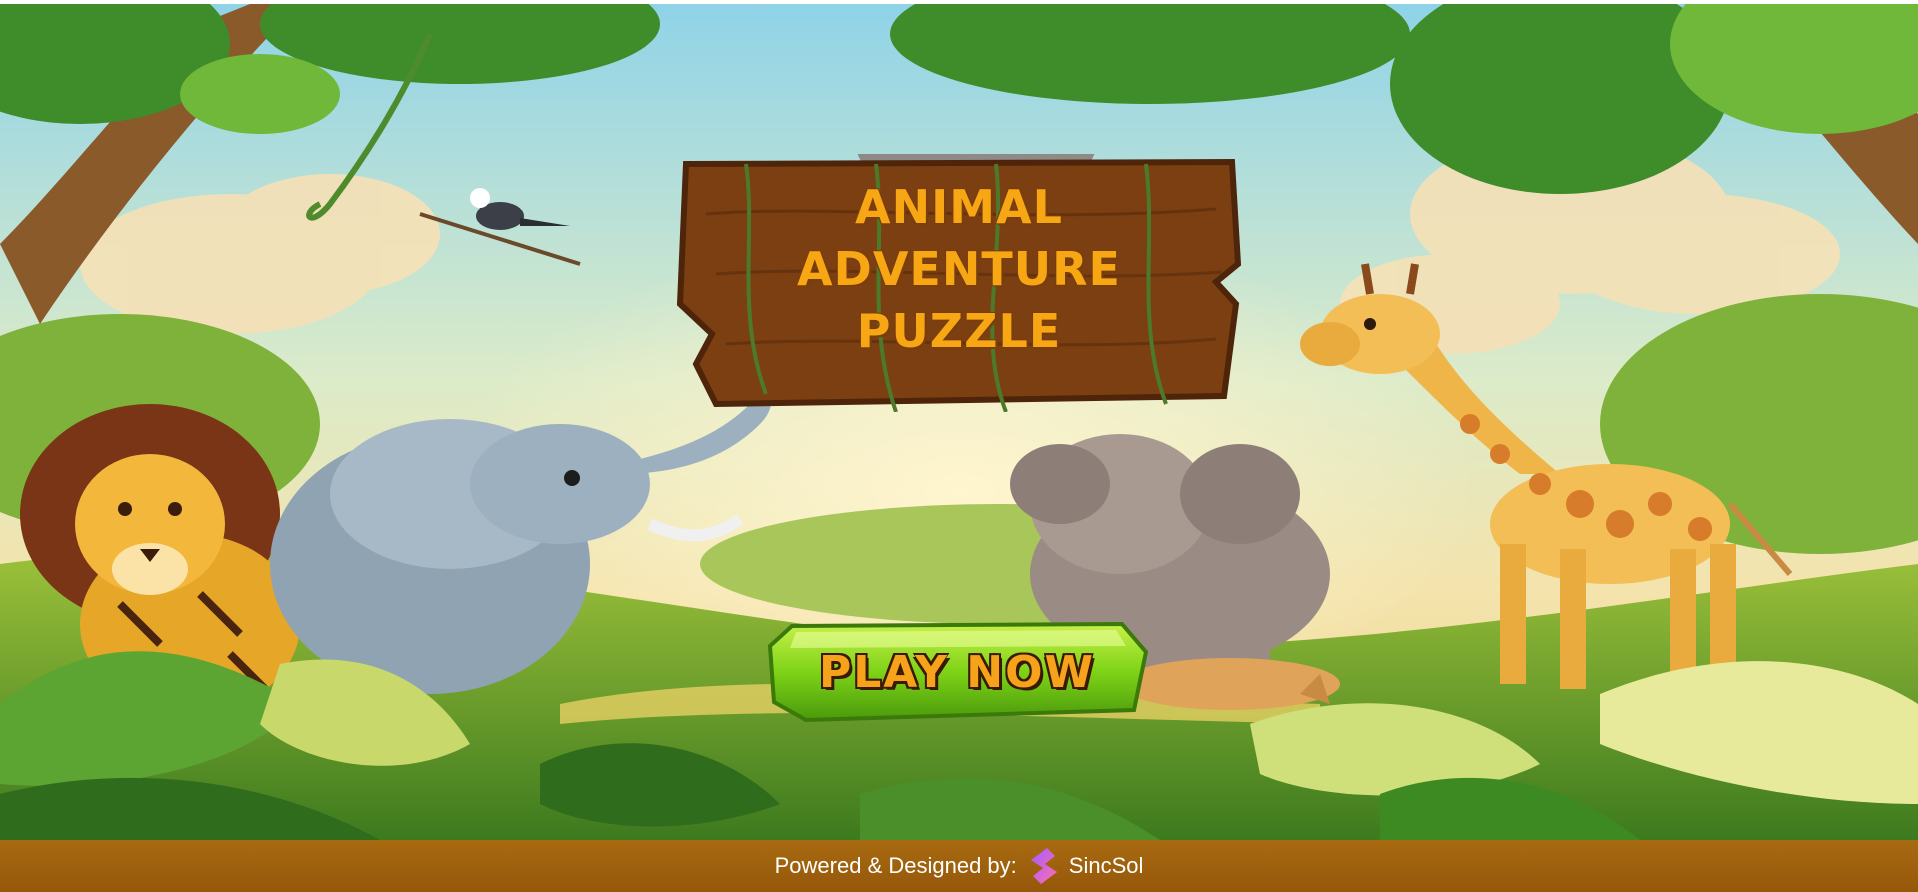 This screenshot has width=1918, height=892. I want to click on play-now-button: PLAY NOW, so click(957, 672).